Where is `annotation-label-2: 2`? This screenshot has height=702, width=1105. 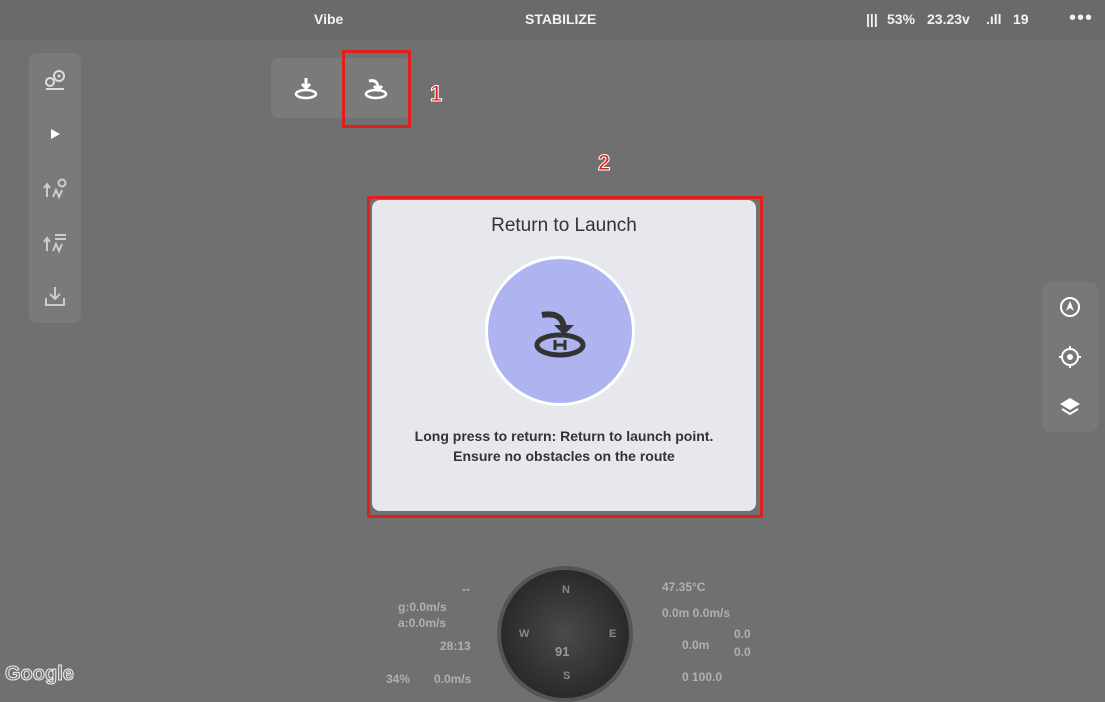
annotation-label-2: 2 is located at coordinates (604, 163).